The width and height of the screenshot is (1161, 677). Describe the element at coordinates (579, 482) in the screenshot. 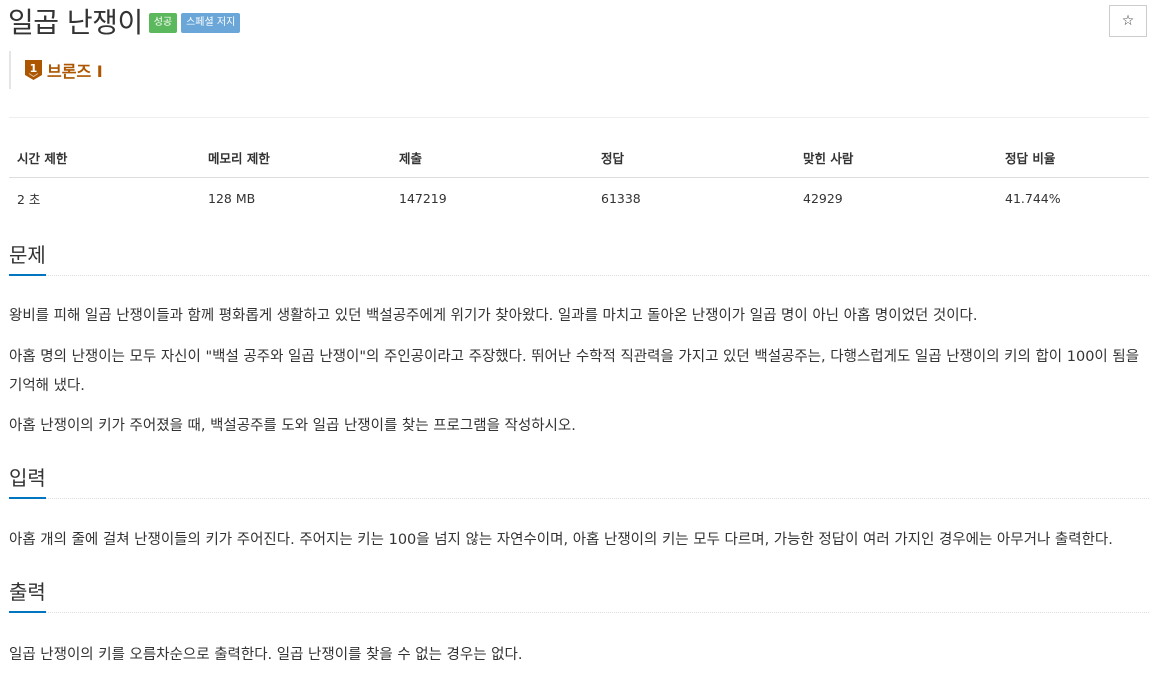

I see `input-section-heading: 입력` at that location.